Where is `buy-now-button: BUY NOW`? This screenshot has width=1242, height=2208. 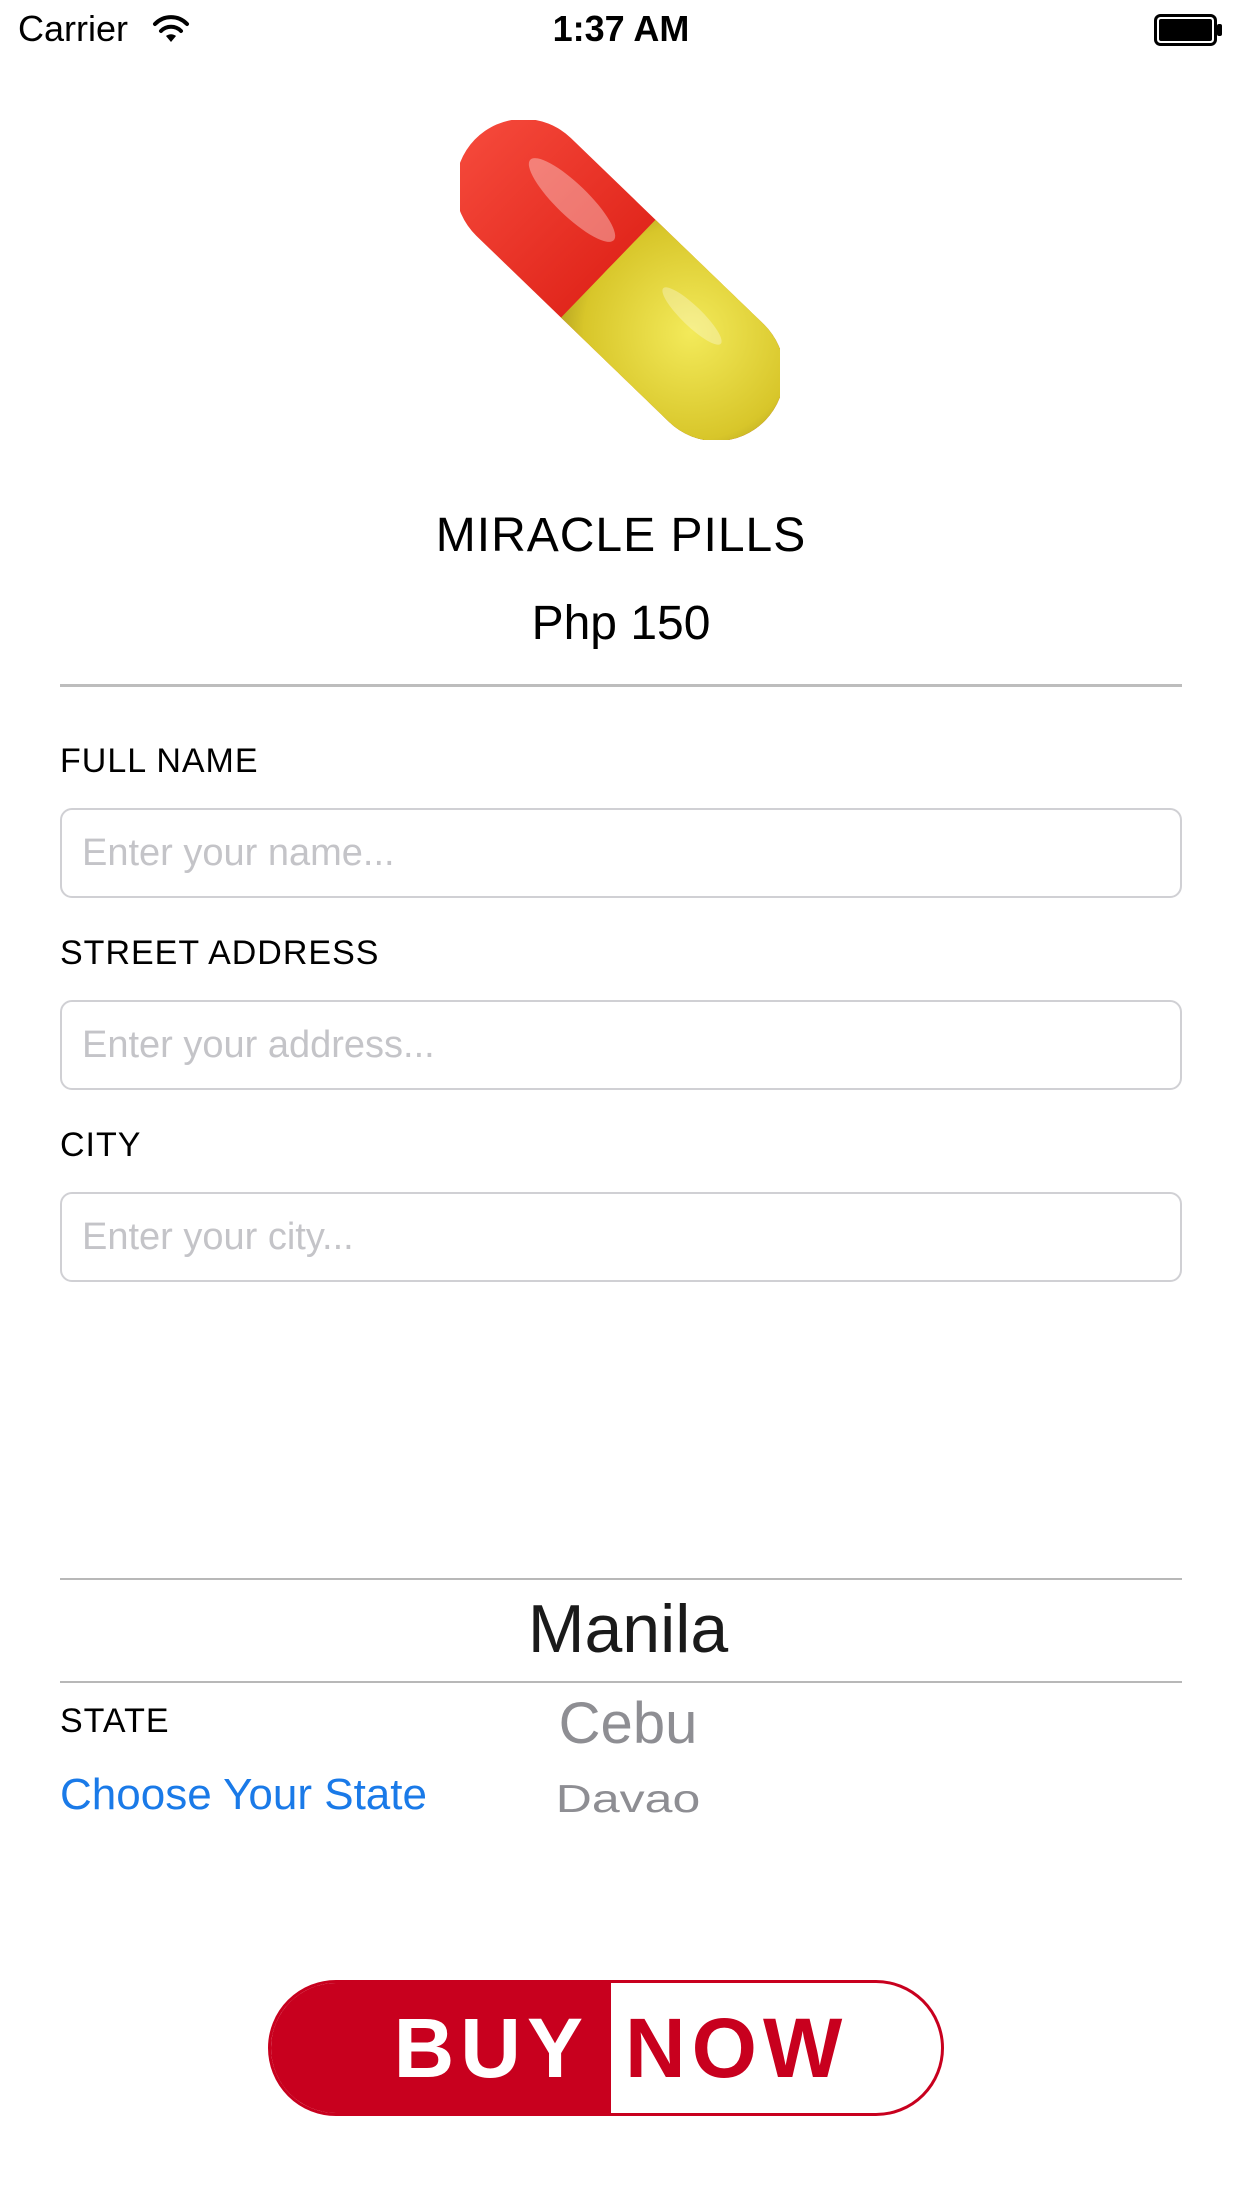
buy-now-button: BUY NOW is located at coordinates (606, 2048).